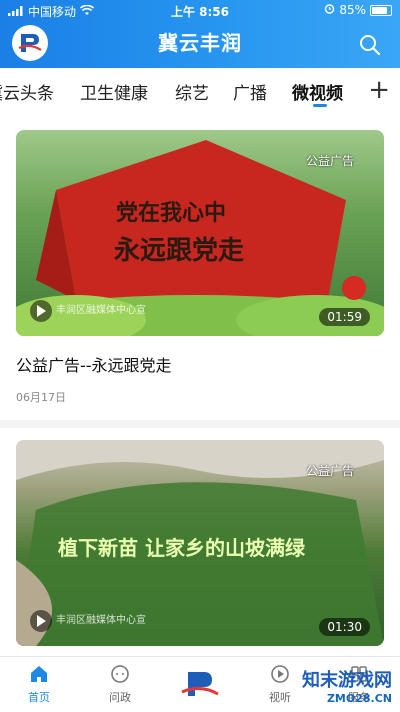 The height and width of the screenshot is (712, 400). I want to click on active-tab-indicator, so click(320, 105).